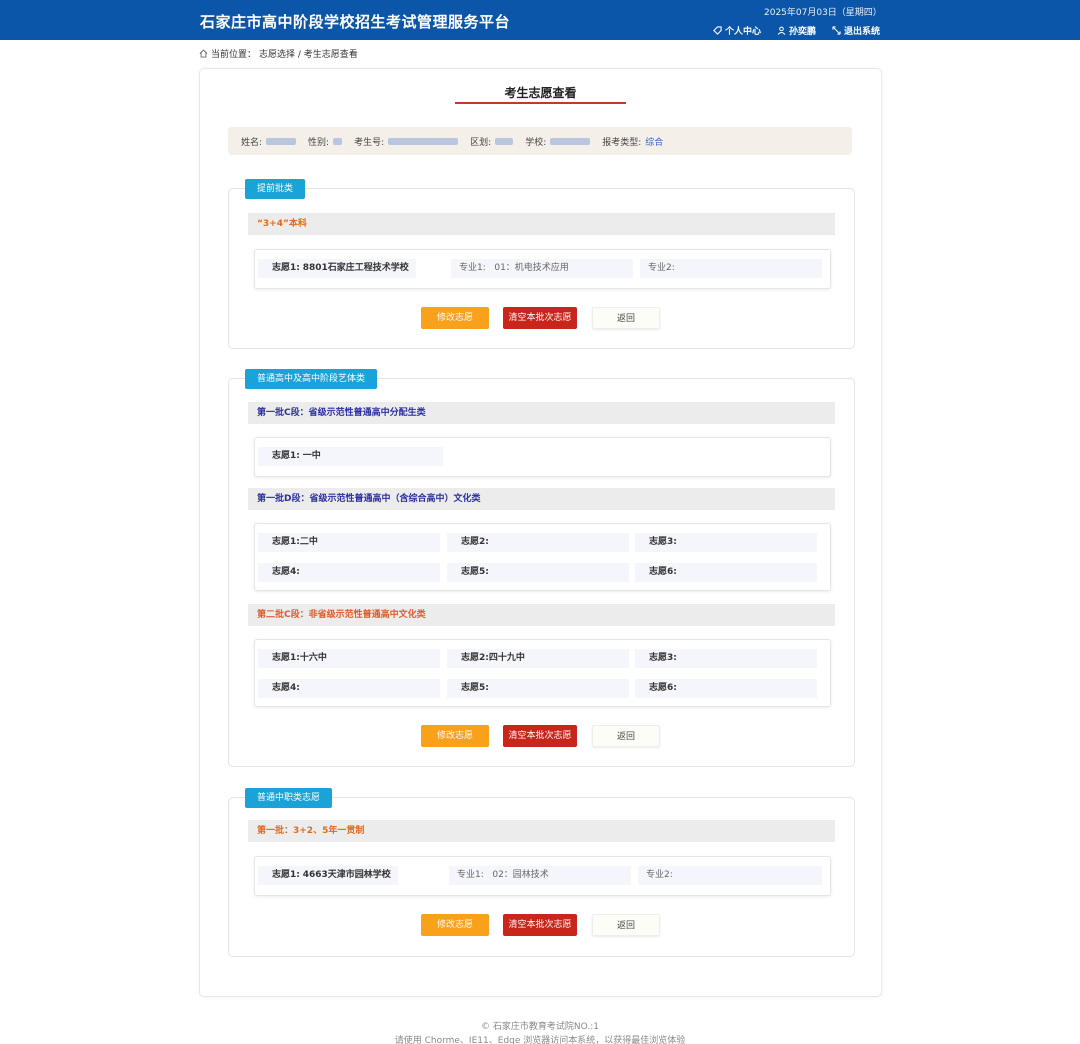  Describe the element at coordinates (346, 875) in the screenshot. I see `choice-value: 4663天津市园林学校` at that location.